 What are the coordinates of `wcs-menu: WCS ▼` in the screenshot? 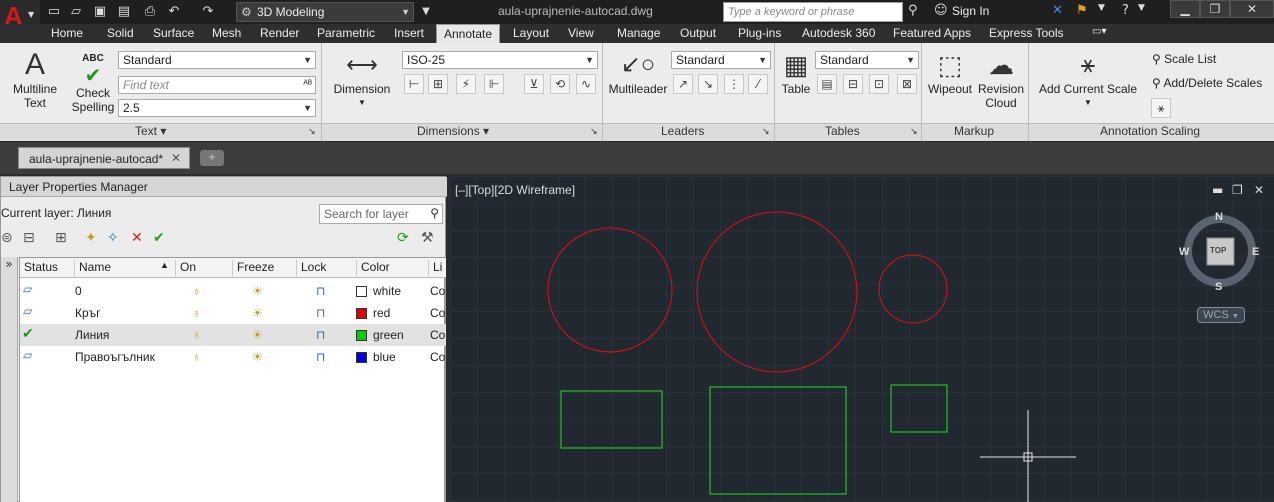 It's located at (1221, 315).